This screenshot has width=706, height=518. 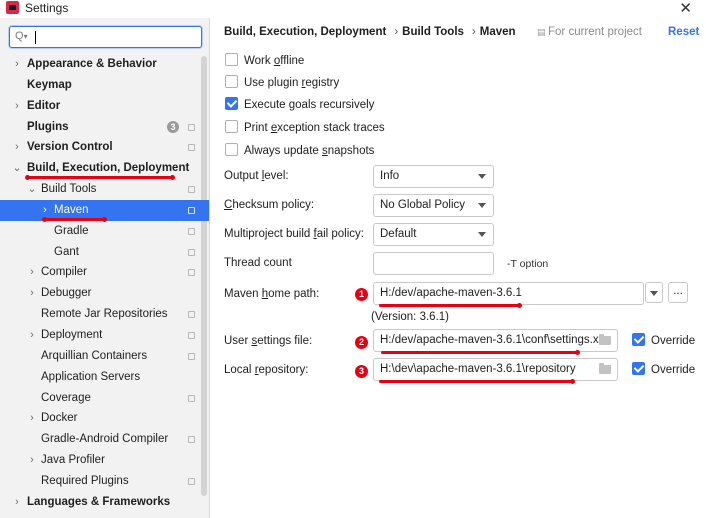 What do you see at coordinates (104, 335) in the screenshot?
I see `sidebar-item-deployment: › Deployment` at bounding box center [104, 335].